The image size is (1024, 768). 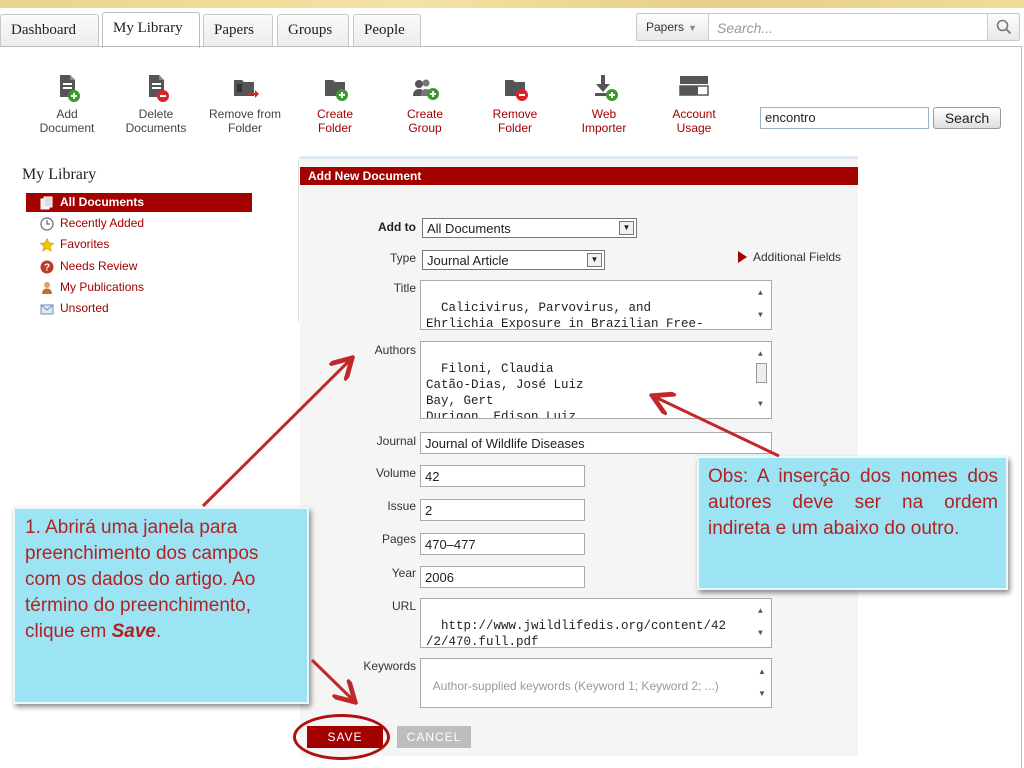 I want to click on tab-dashboard: Dashboard, so click(x=49, y=30).